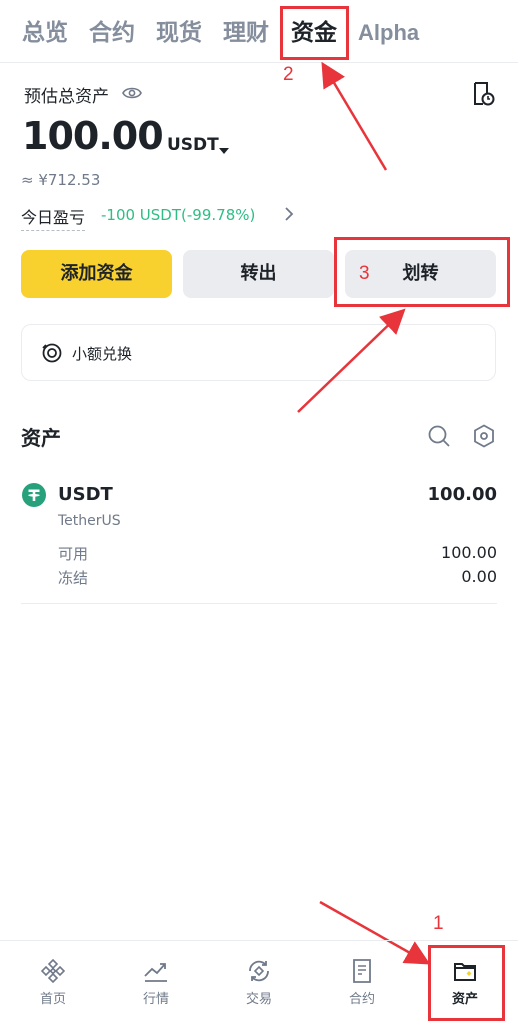 The height and width of the screenshot is (1027, 518). I want to click on nav-futures: 合约, so click(362, 982).